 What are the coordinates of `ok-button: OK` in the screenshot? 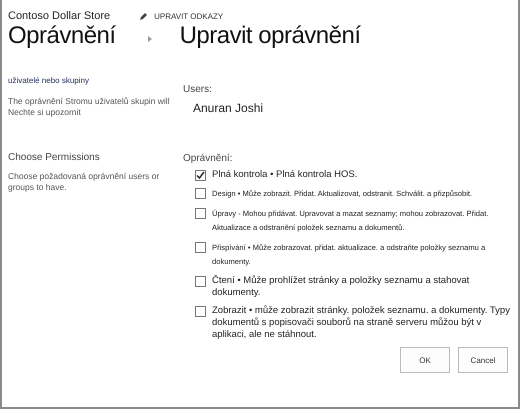 It's located at (425, 360).